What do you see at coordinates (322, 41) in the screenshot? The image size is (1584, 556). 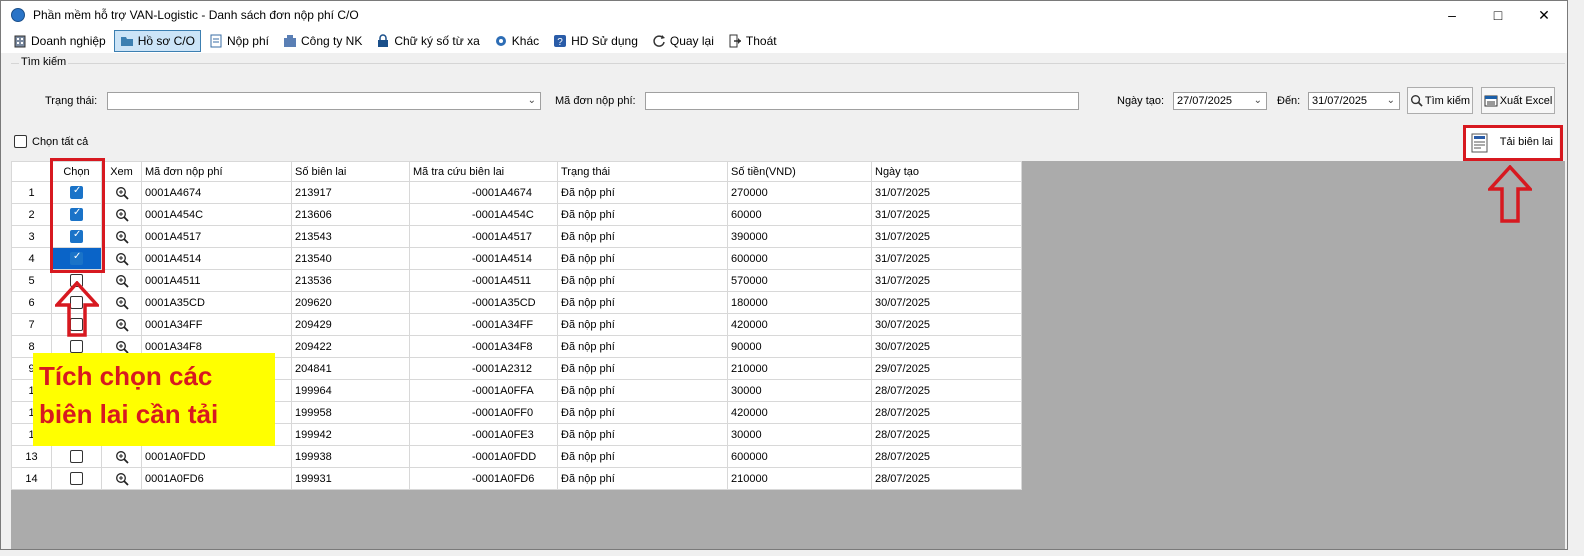 I see `menu-item-3: Công ty NK` at bounding box center [322, 41].